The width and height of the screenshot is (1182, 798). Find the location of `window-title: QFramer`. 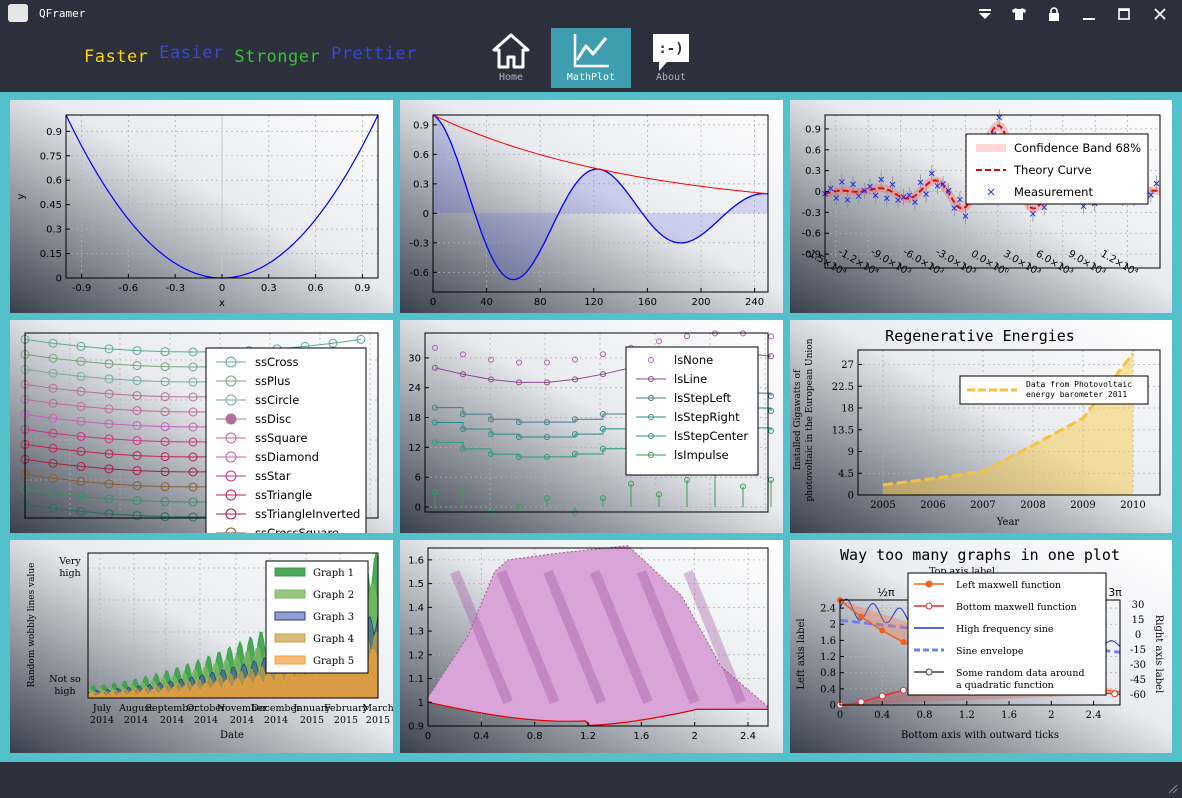

window-title: QFramer is located at coordinates (62, 13).